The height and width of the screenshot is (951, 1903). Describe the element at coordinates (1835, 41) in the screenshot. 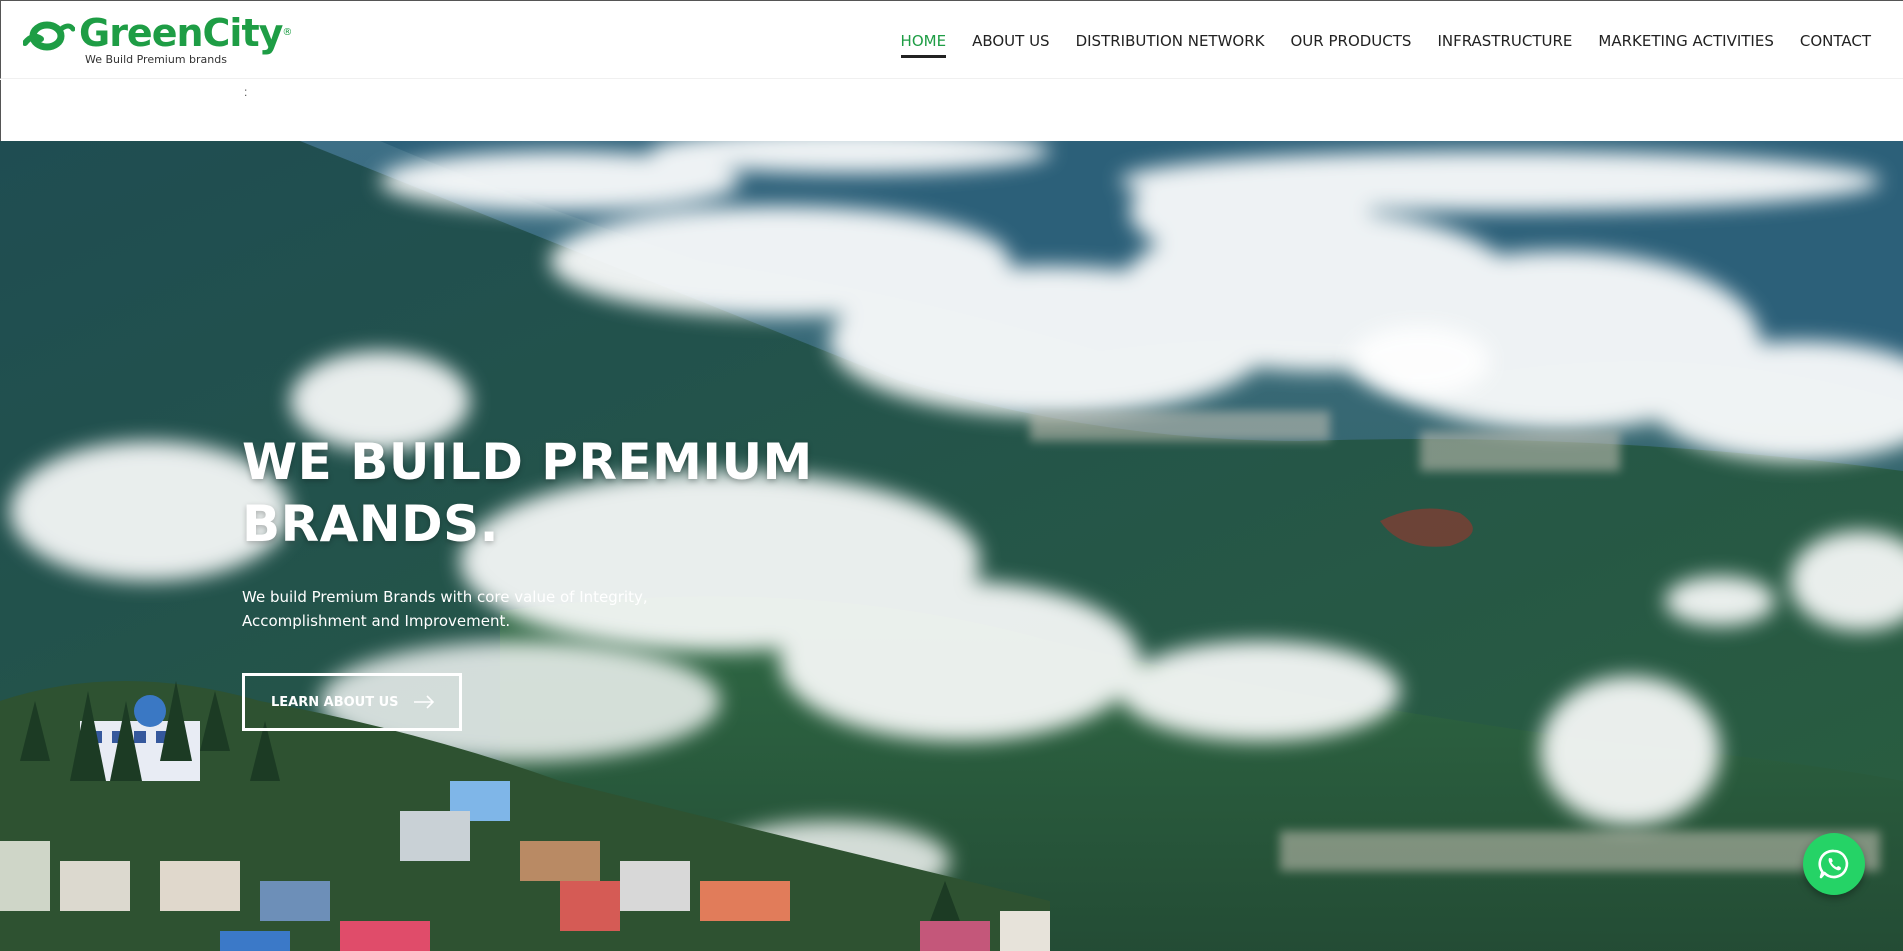

I see `nav-contact: CONTACT` at that location.